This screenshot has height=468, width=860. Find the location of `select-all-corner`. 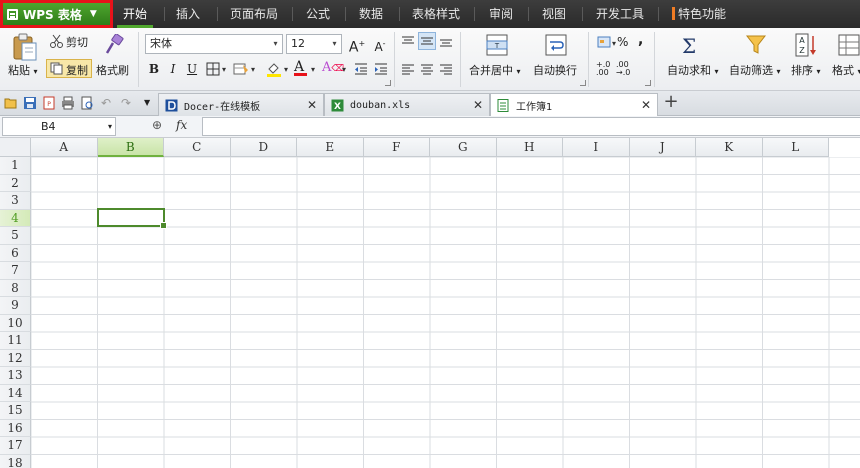

select-all-corner is located at coordinates (15, 147).